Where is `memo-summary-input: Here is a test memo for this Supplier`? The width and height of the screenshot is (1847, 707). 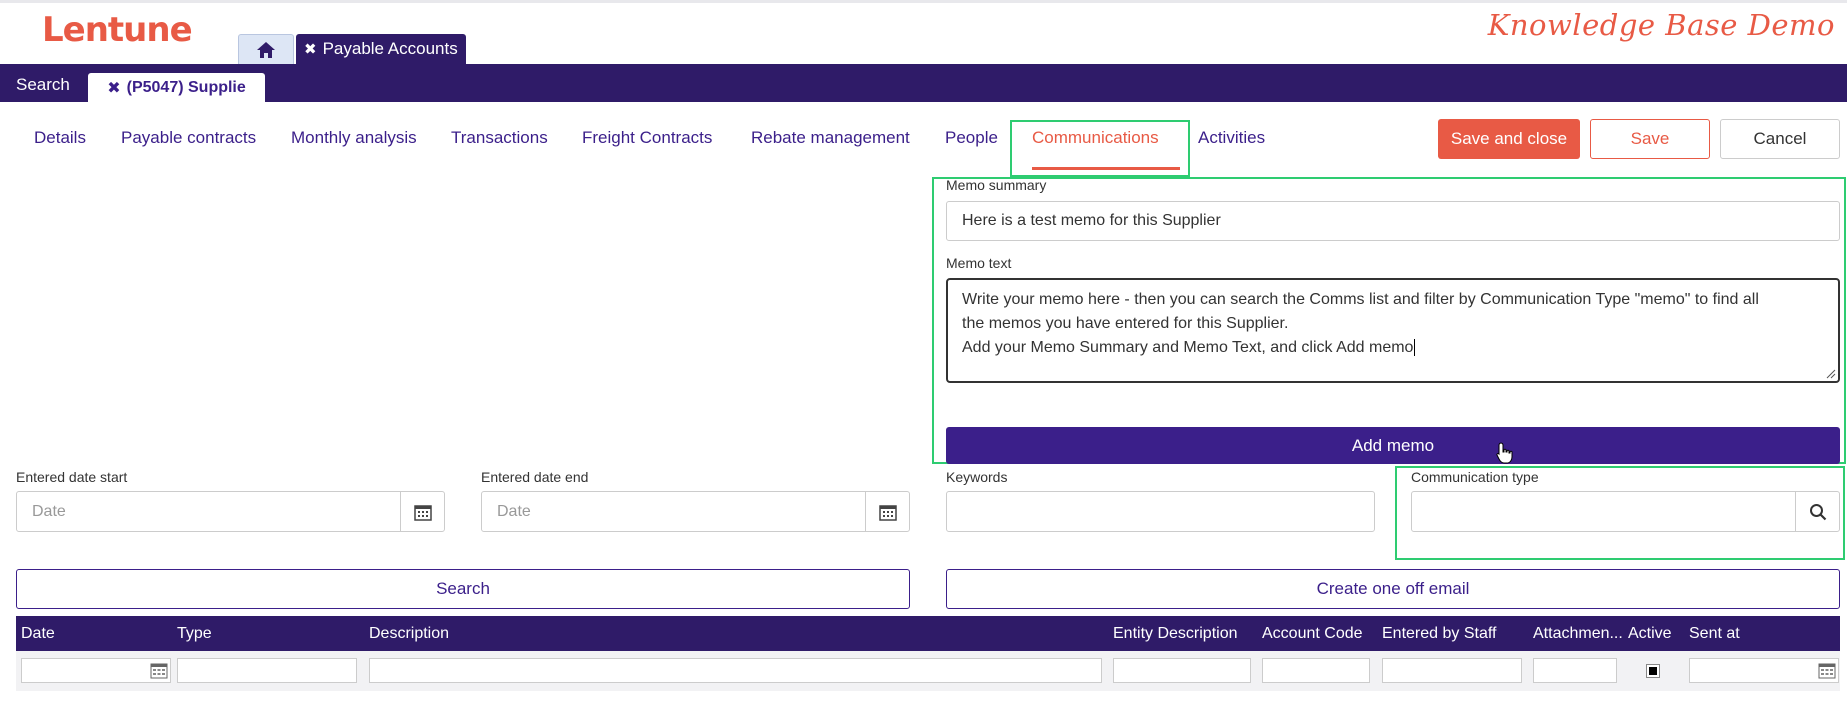
memo-summary-input: Here is a test memo for this Supplier is located at coordinates (1393, 221).